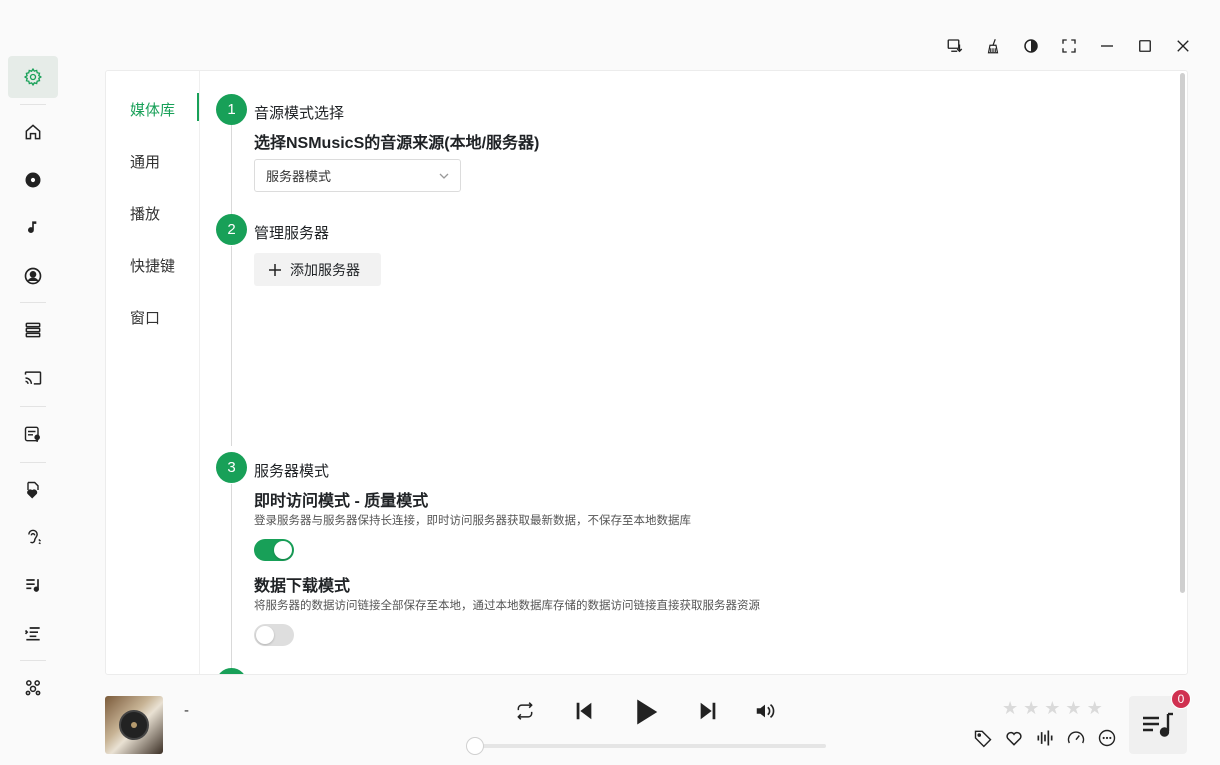 Image resolution: width=1220 pixels, height=765 pixels. I want to click on sidebar-item-queue, so click(33, 633).